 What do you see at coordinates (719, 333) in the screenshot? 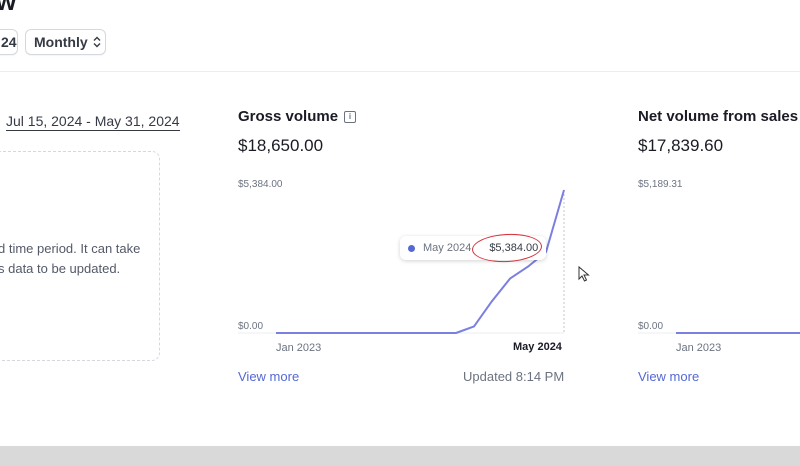
I see `net-volume-chart` at bounding box center [719, 333].